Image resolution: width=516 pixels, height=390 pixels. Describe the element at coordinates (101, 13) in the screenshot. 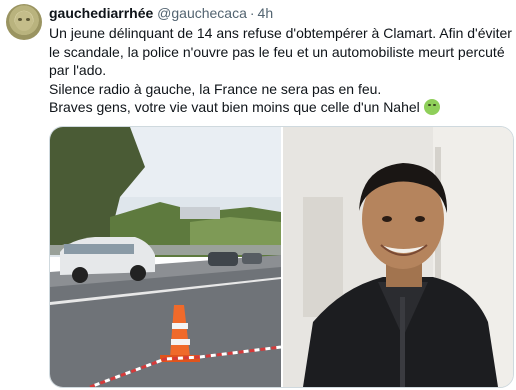

I see `author-name: gauchediarrhée` at that location.